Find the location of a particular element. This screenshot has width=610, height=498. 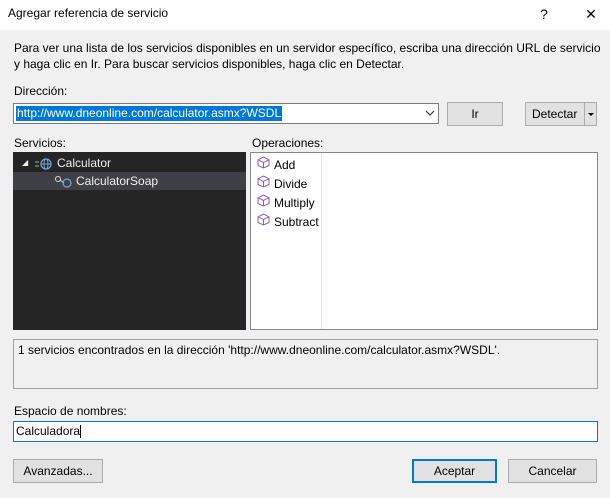

operation-label: Divide is located at coordinates (291, 184).